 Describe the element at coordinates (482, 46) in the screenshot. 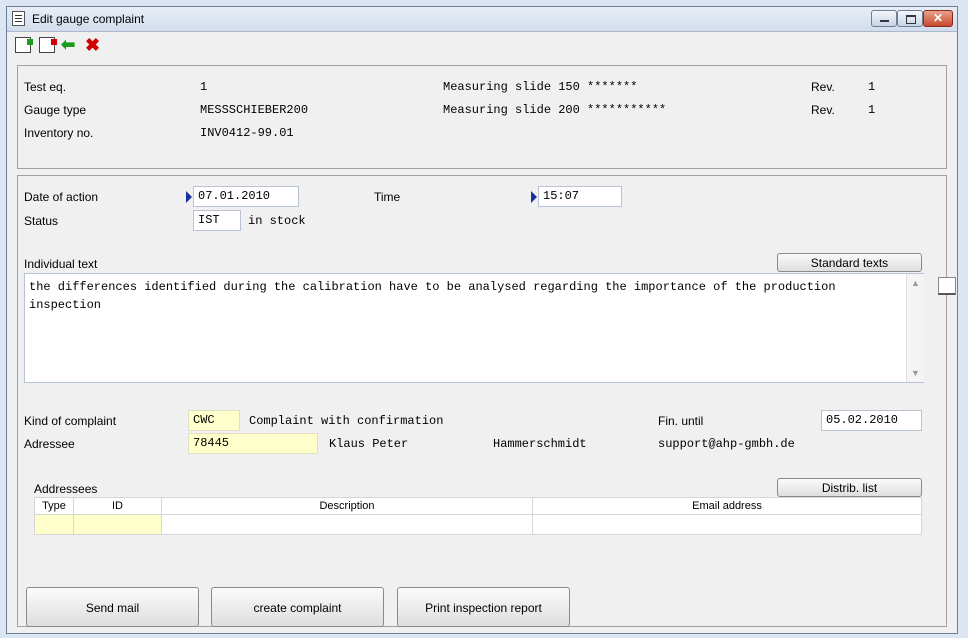

I see `toolbar: ⬅ ✖` at that location.